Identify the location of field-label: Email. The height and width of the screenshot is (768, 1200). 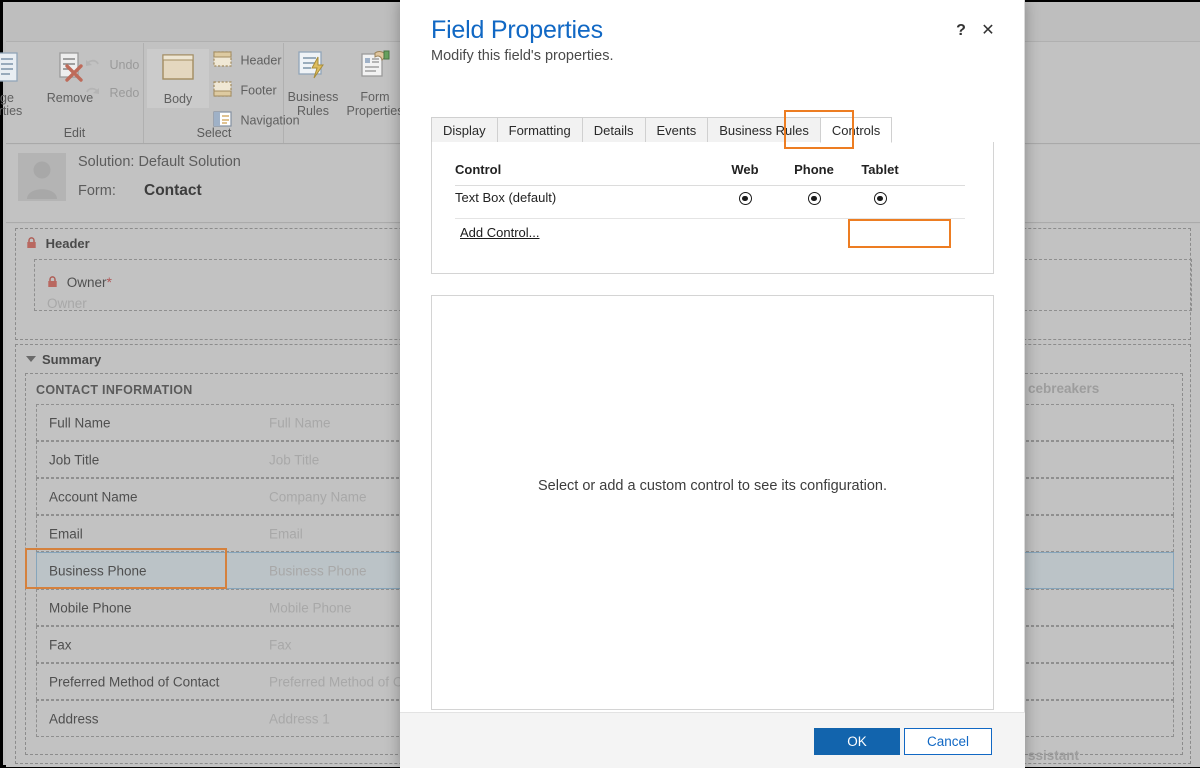
(66, 533).